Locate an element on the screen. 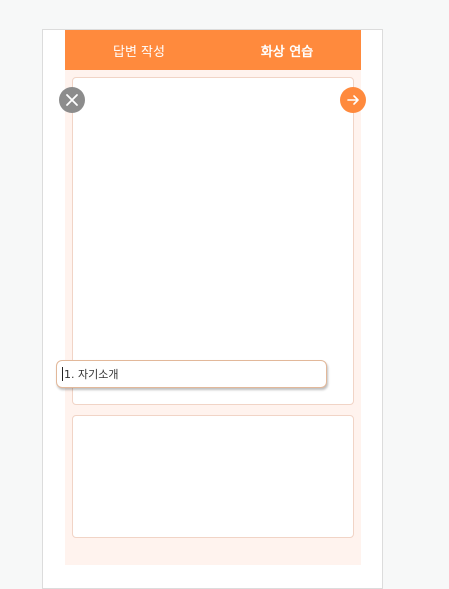 The width and height of the screenshot is (449, 589). close-icon is located at coordinates (72, 100).